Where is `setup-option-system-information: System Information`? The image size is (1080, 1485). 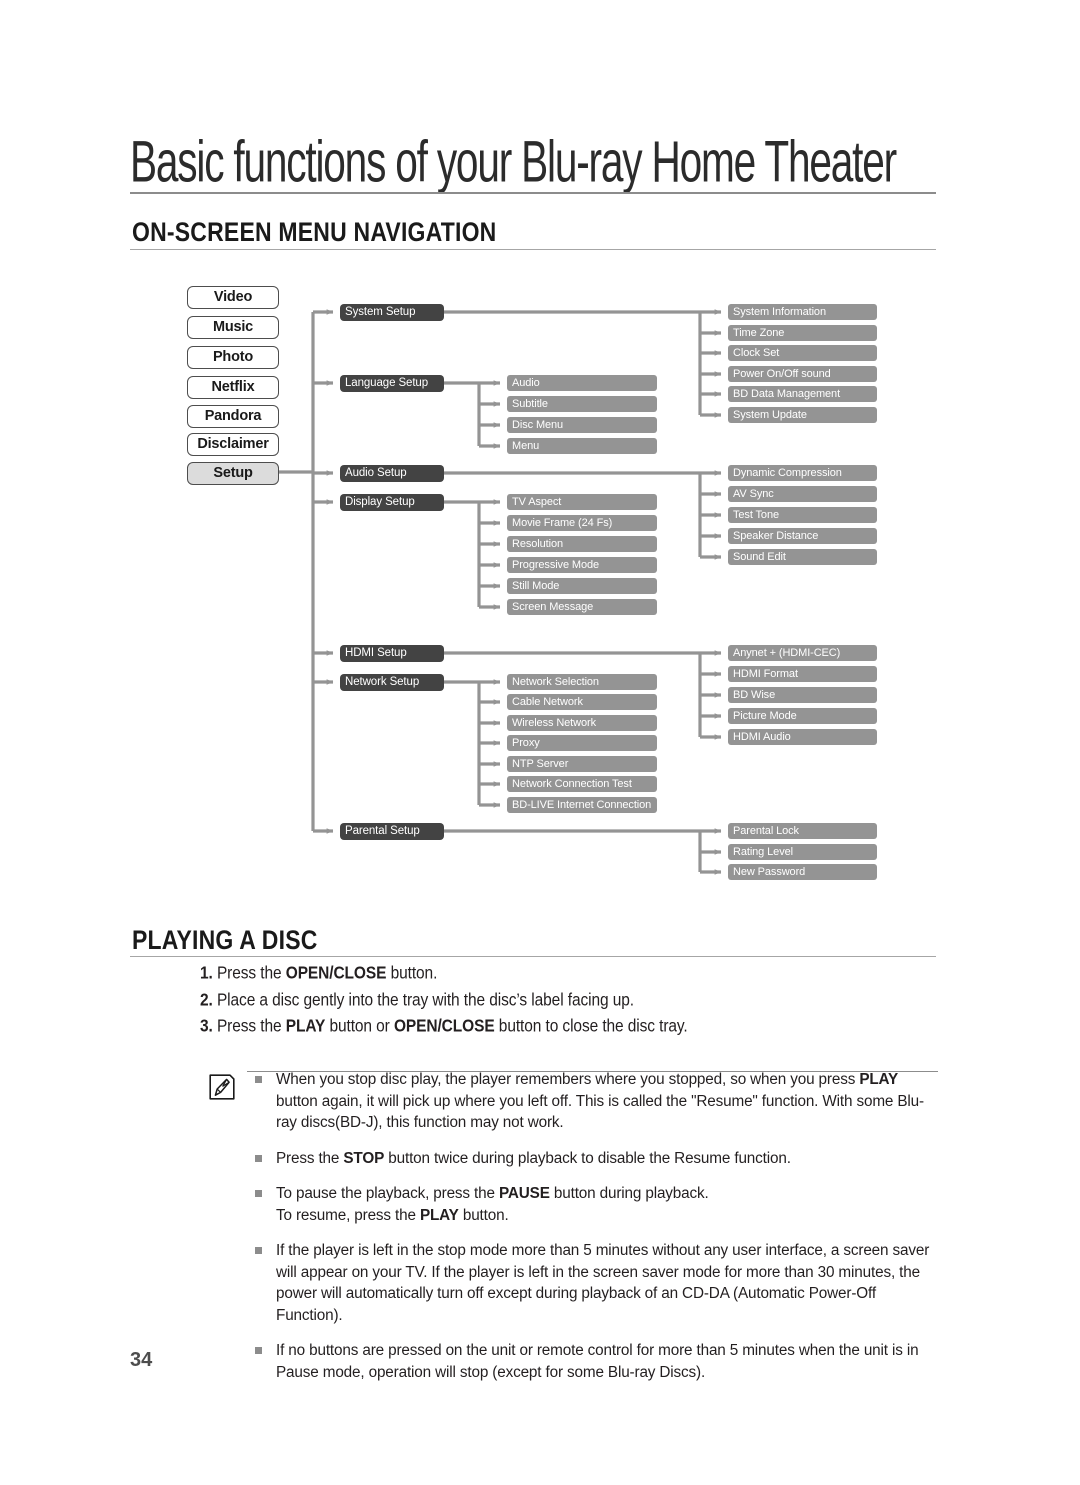
setup-option-system-information: System Information is located at coordinates (802, 312).